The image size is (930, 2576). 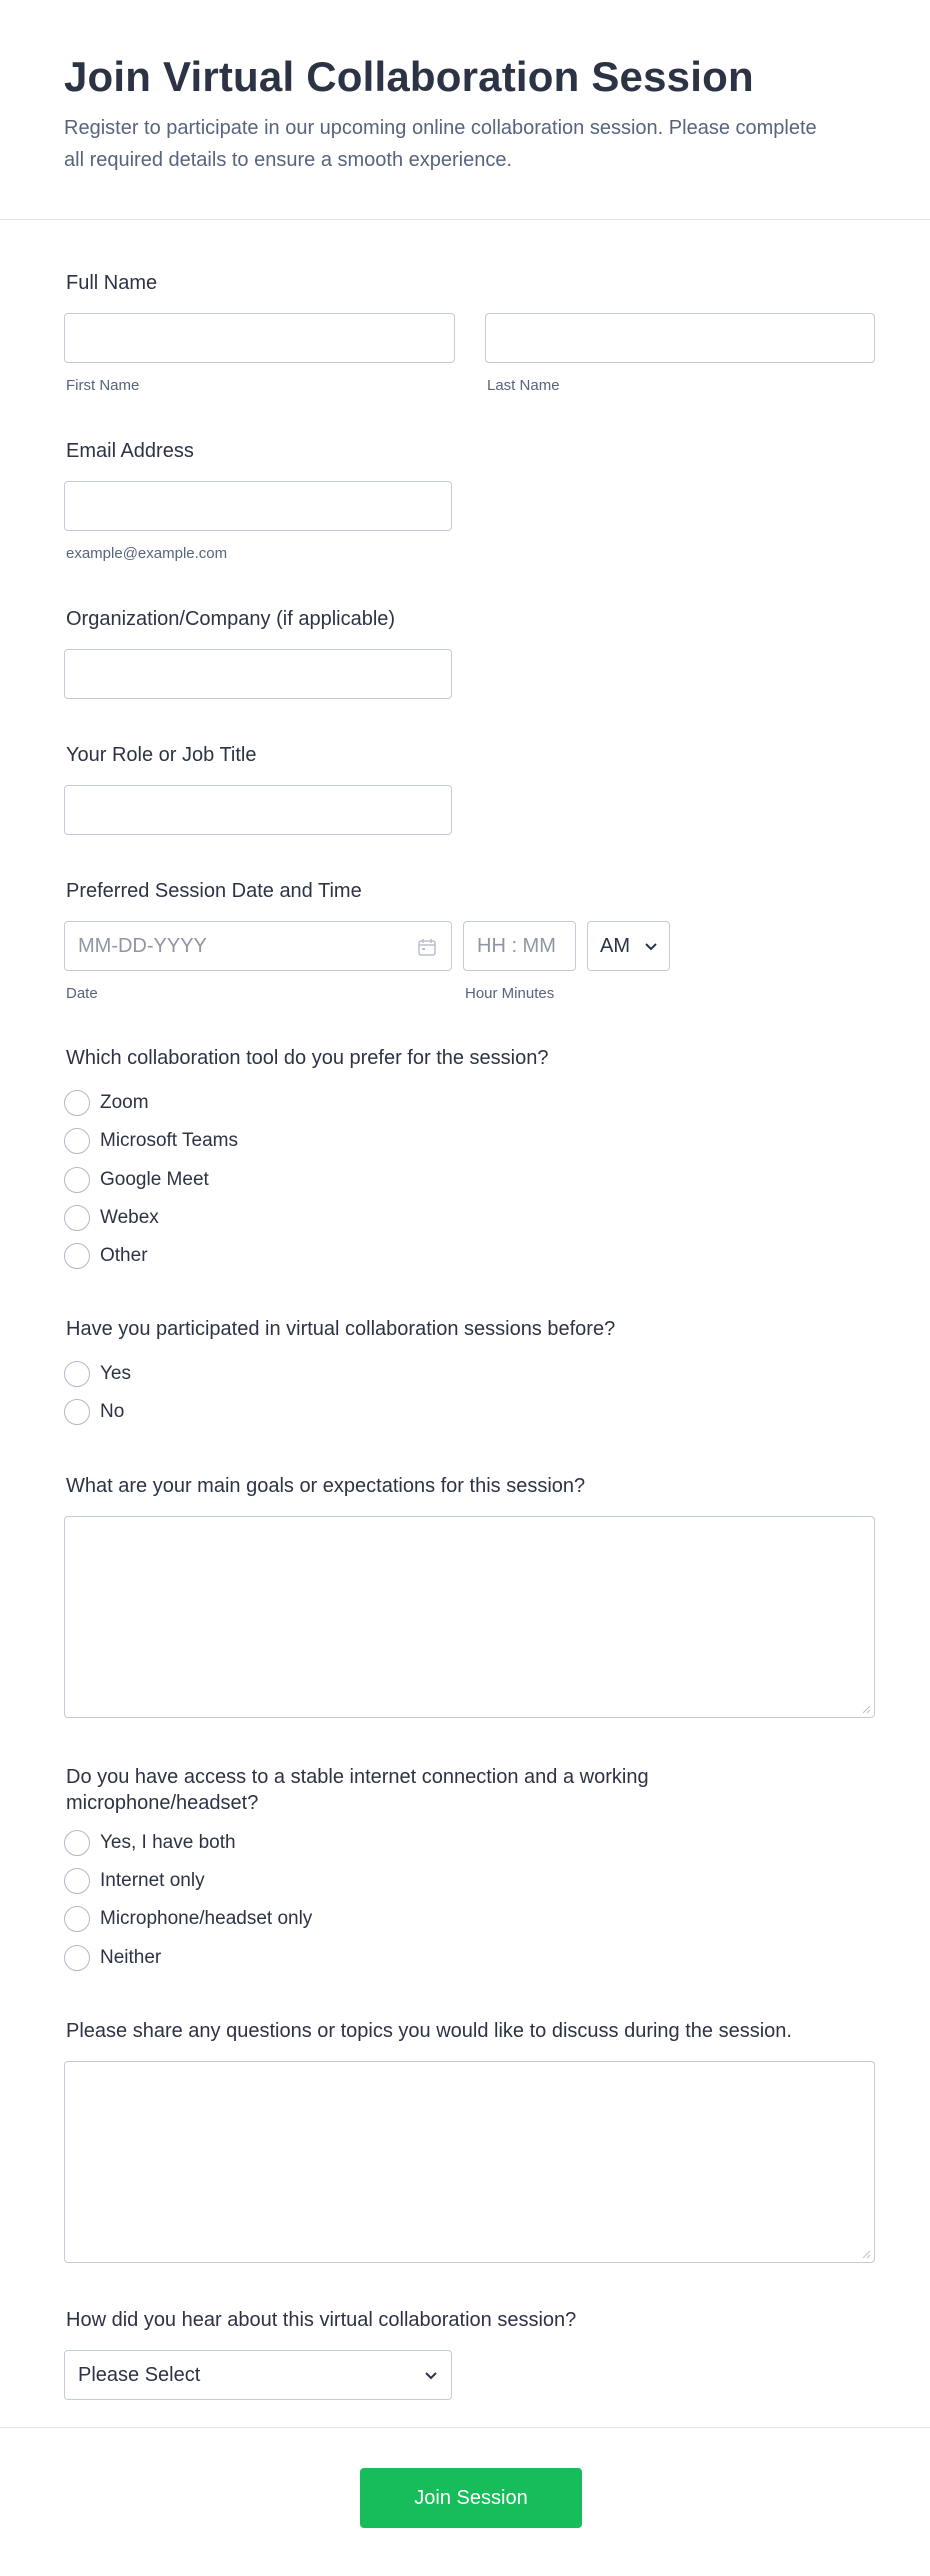 What do you see at coordinates (130, 451) in the screenshot?
I see `email-label: Email Address` at bounding box center [130, 451].